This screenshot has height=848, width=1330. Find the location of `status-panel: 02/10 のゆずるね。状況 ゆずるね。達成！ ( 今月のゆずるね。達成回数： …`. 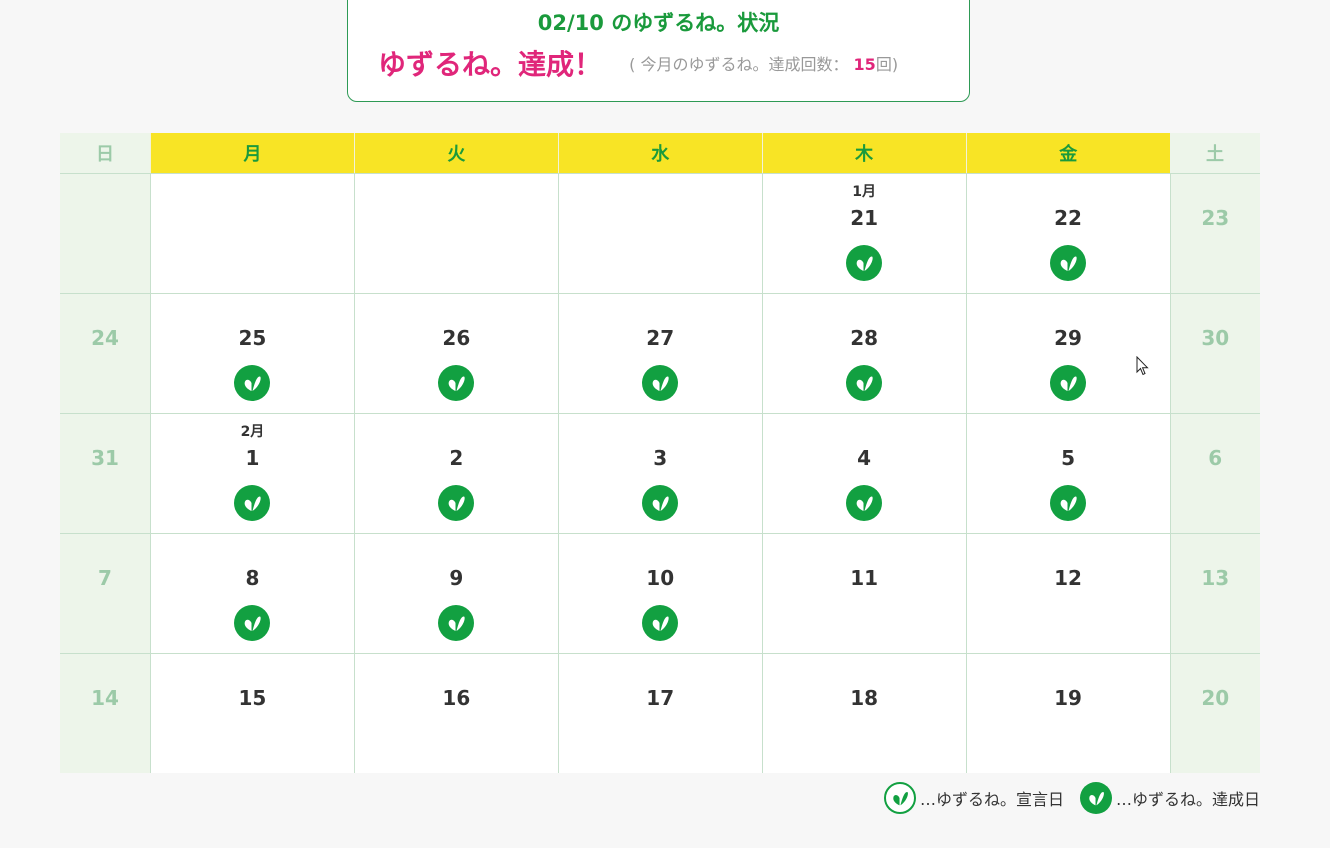

status-panel: 02/10 のゆずるね。状況 ゆずるね。達成！ ( 今月のゆずるね。達成回数： … is located at coordinates (658, 51).